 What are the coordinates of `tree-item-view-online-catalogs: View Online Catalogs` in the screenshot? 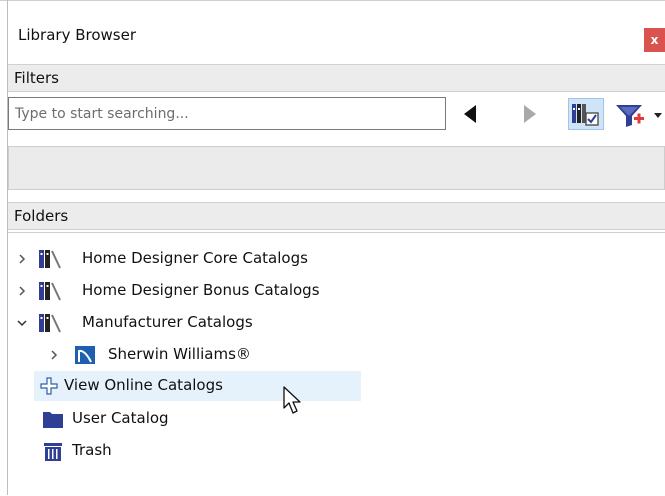 It's located at (197, 386).